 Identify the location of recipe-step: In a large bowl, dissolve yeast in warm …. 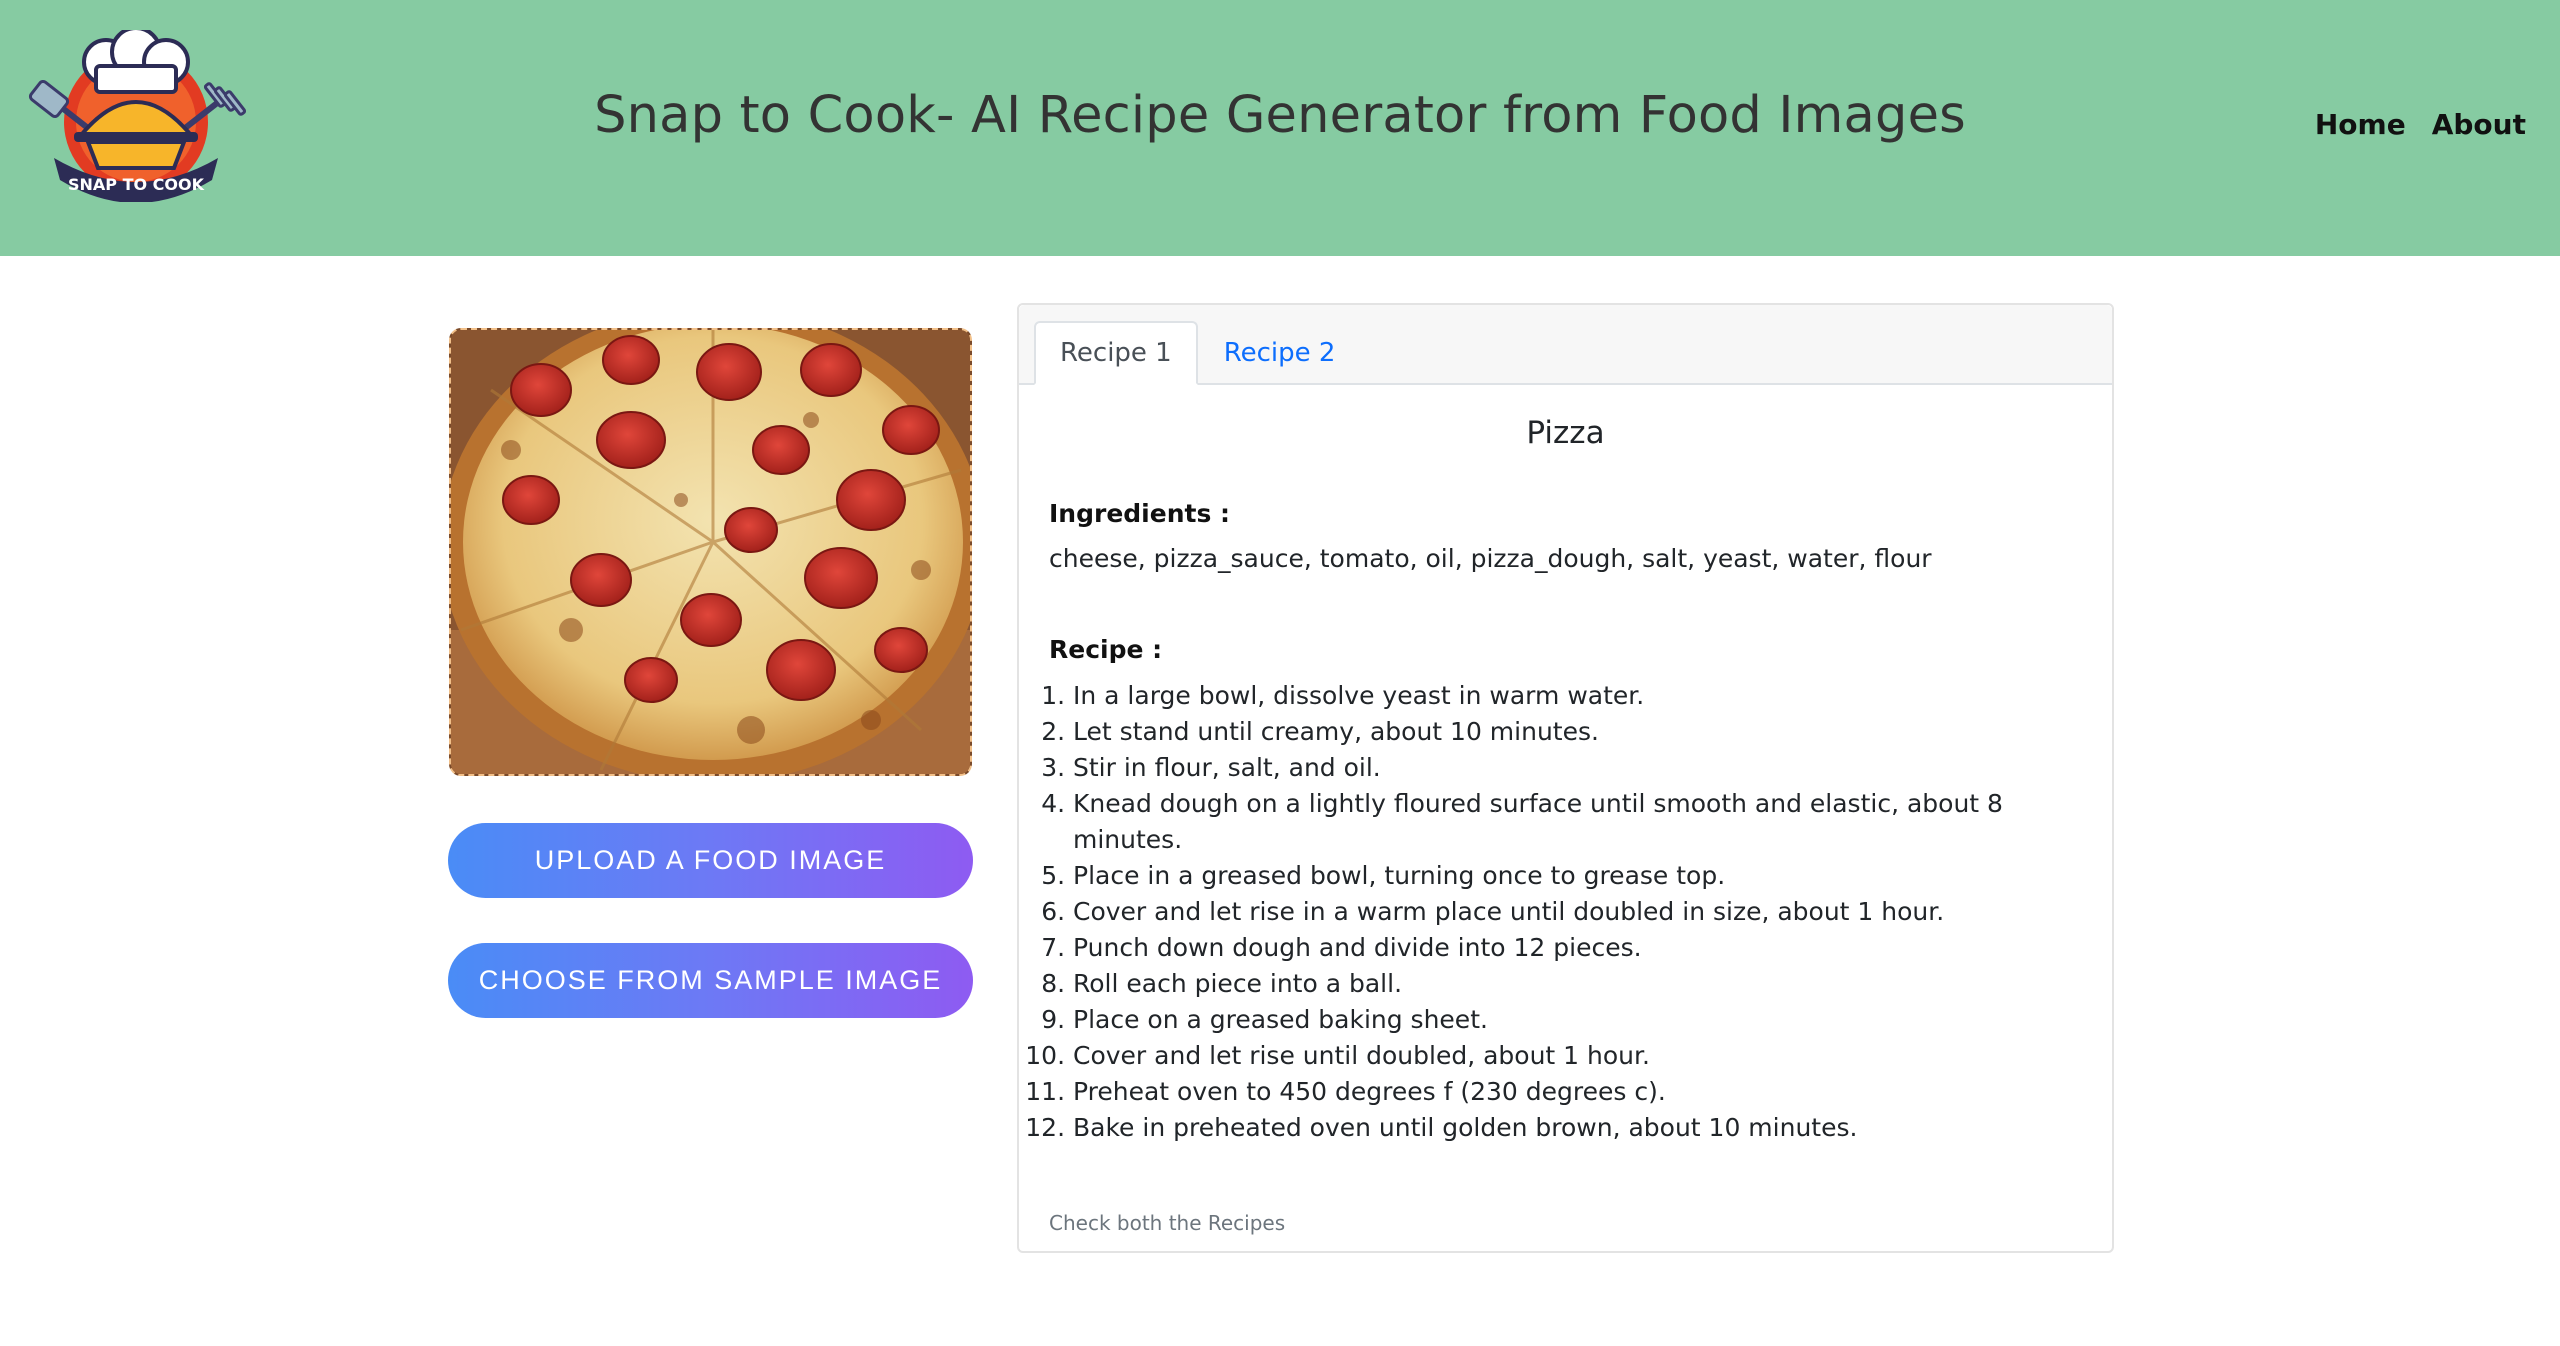
(1577, 696).